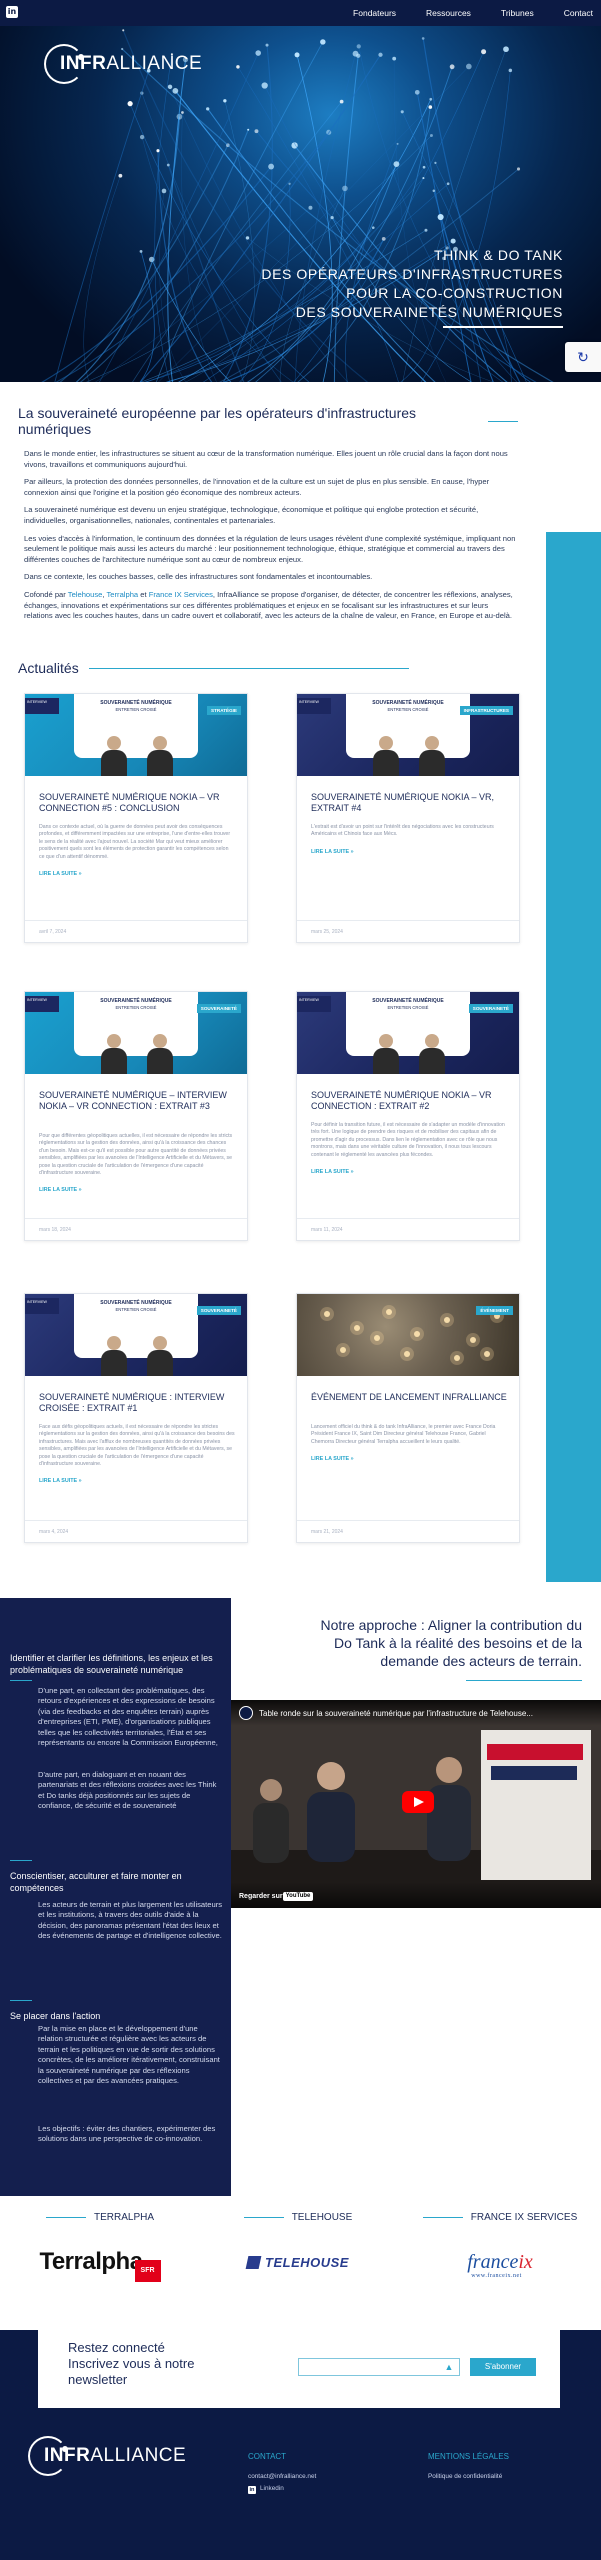 The width and height of the screenshot is (601, 2560). What do you see at coordinates (327, 1532) in the screenshot?
I see `news-card-date: mars 21, 2024` at bounding box center [327, 1532].